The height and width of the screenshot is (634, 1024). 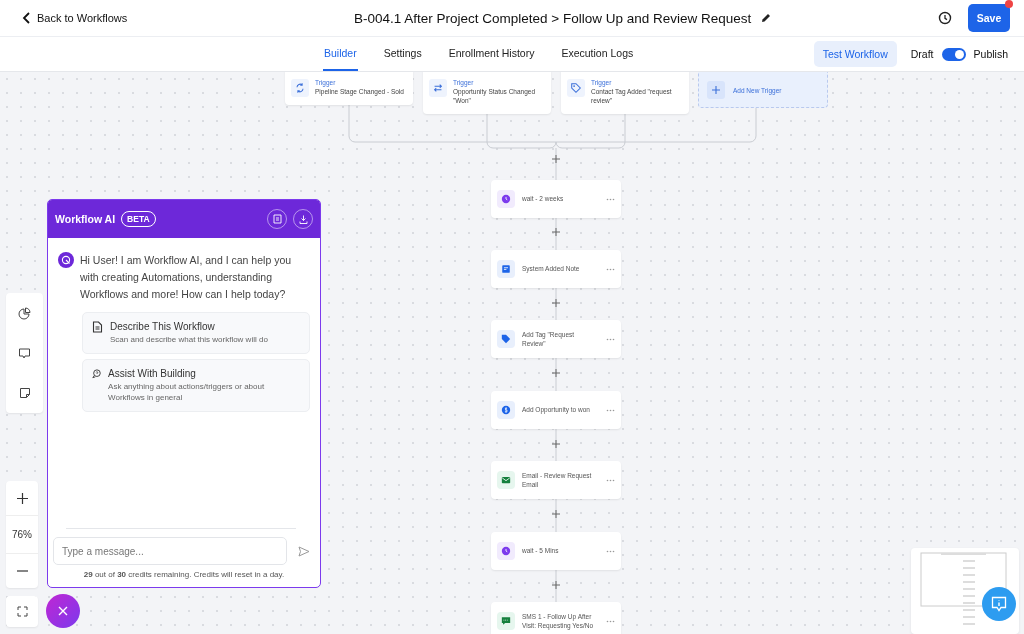 What do you see at coordinates (766, 18) in the screenshot?
I see `edit-icon` at bounding box center [766, 18].